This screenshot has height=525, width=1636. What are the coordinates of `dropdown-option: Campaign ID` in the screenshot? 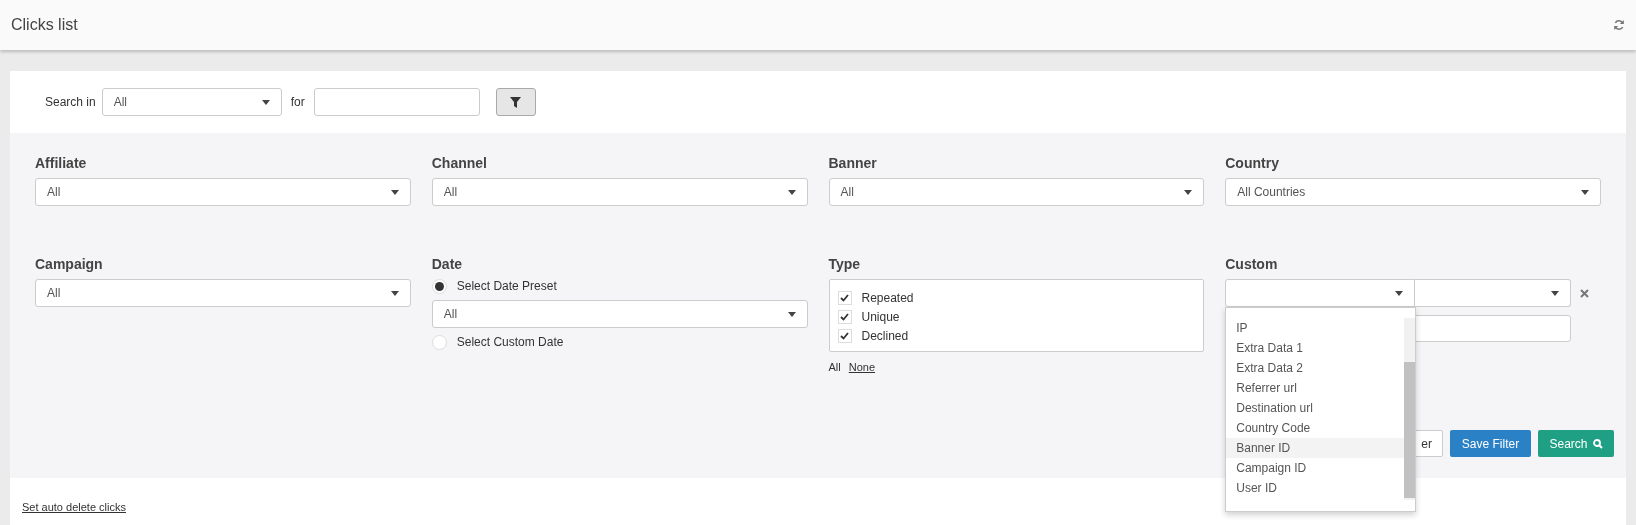 It's located at (1315, 468).